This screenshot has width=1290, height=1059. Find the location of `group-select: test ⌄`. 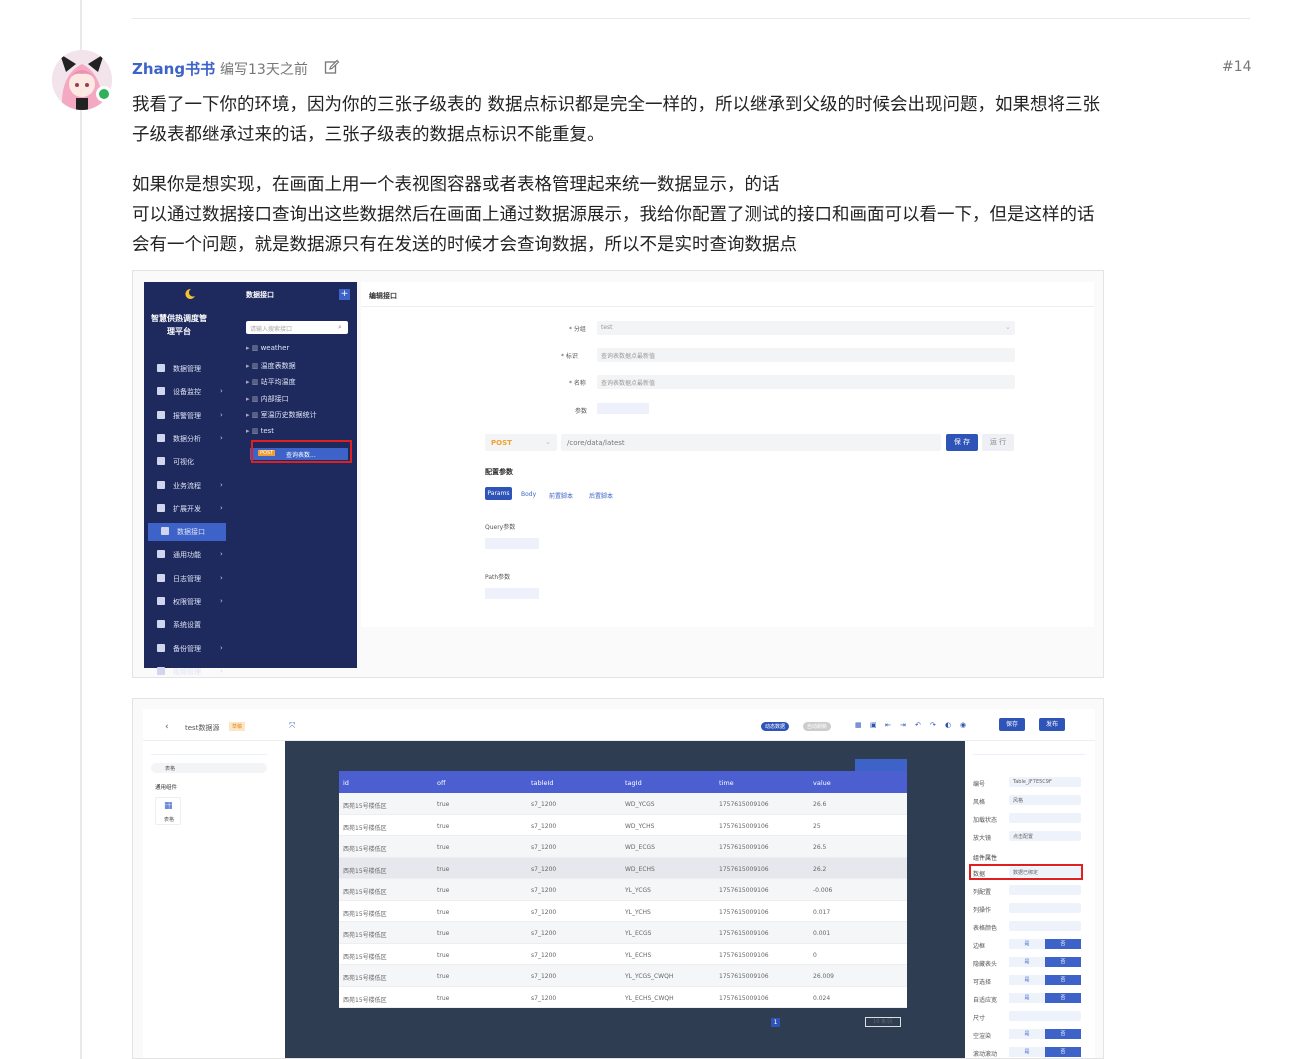

group-select: test ⌄ is located at coordinates (806, 328).